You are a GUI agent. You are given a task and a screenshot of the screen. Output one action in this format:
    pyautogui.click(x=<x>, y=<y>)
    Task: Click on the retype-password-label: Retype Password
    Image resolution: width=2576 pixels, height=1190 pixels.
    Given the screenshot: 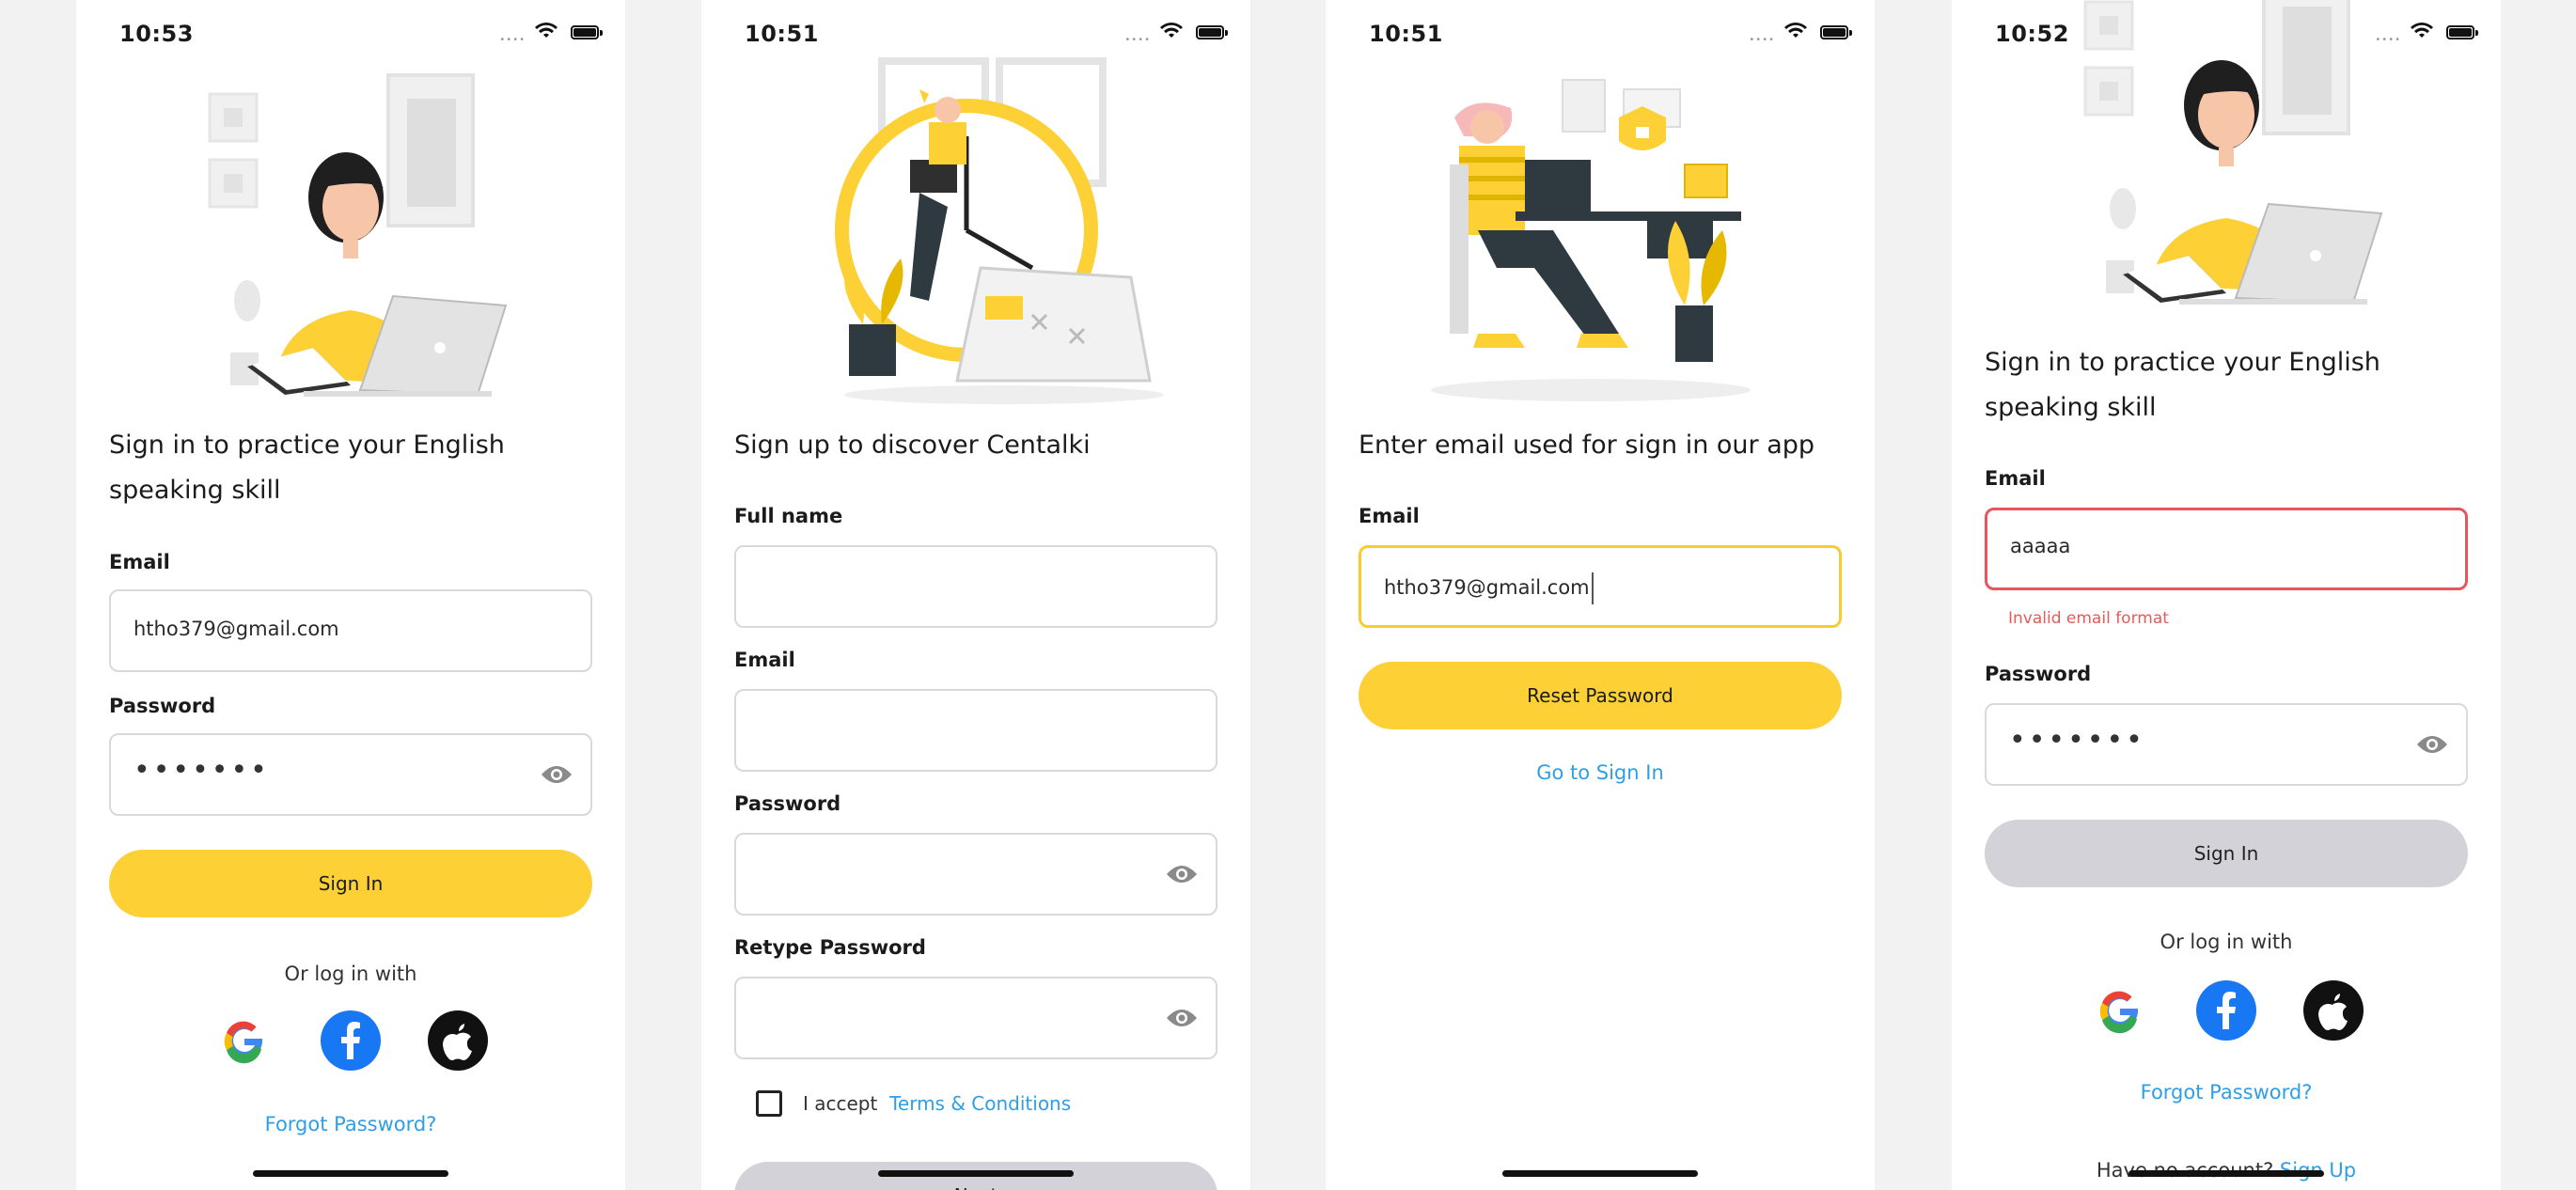 What is the action you would take?
    pyautogui.click(x=830, y=947)
    